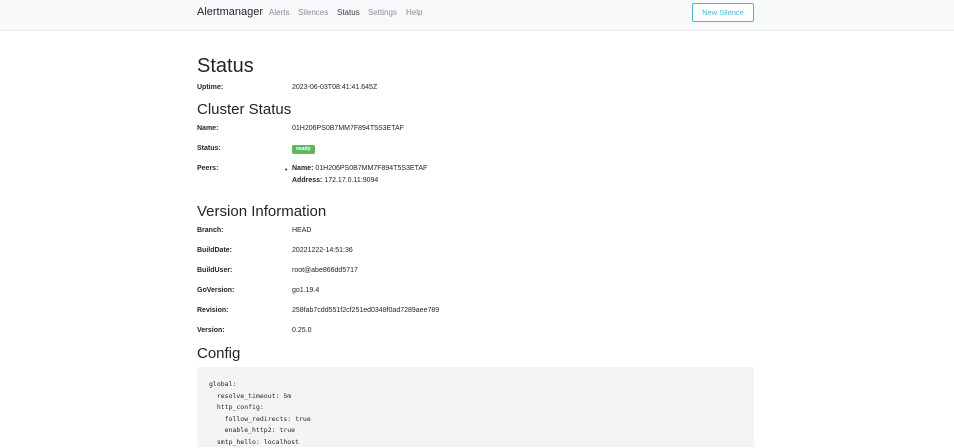 This screenshot has height=448, width=954. I want to click on brand-link: Alertmanager, so click(230, 12).